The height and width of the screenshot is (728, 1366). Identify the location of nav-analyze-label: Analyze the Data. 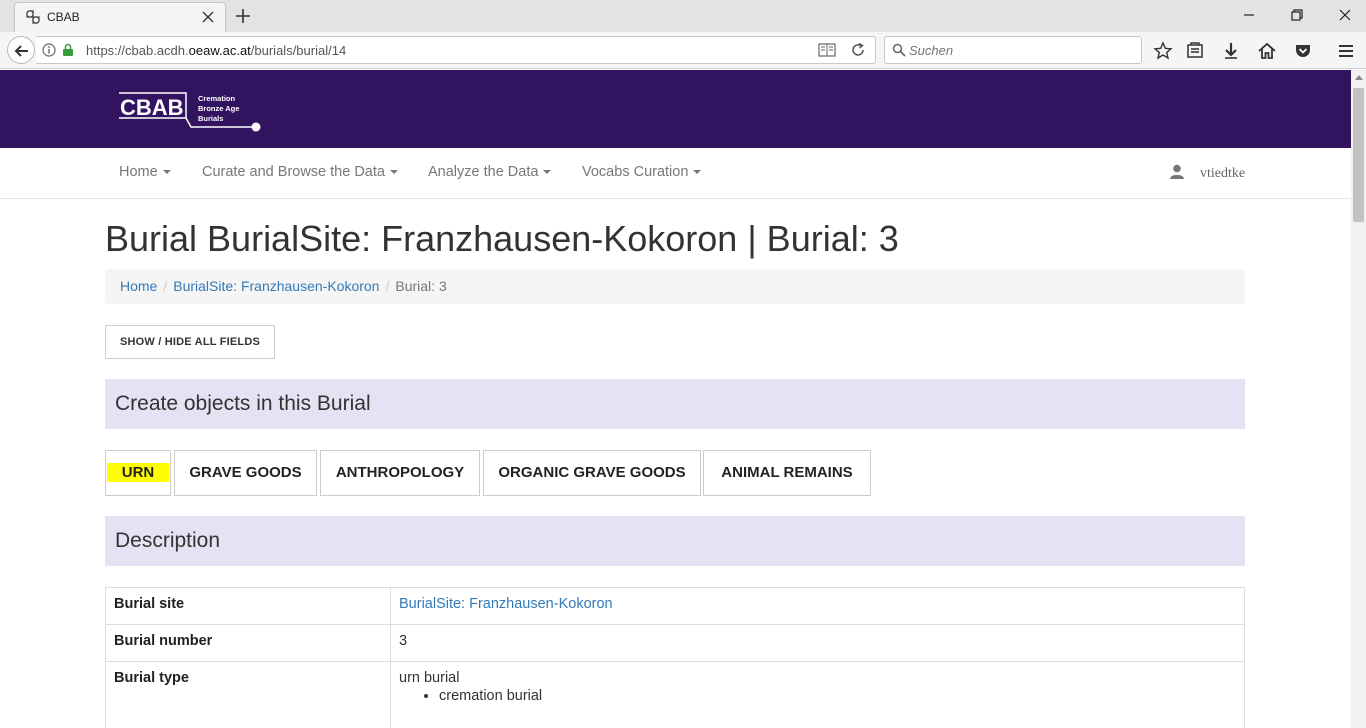
(483, 172).